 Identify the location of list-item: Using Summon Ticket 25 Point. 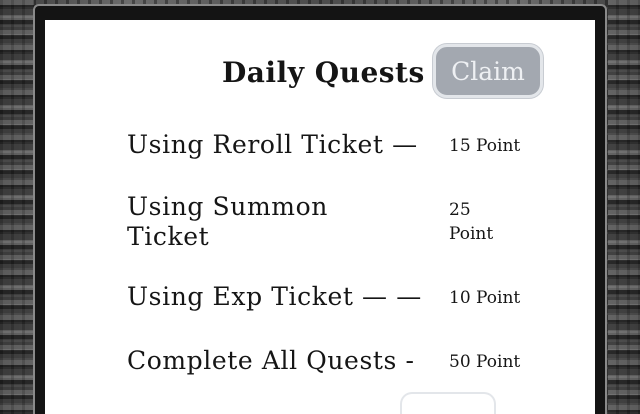
(337, 222).